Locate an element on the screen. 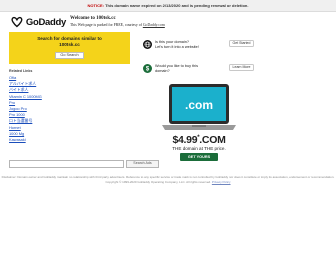 Image resolution: width=336 pixels, height=280 pixels. related-links-heading: Related Links is located at coordinates (21, 71).